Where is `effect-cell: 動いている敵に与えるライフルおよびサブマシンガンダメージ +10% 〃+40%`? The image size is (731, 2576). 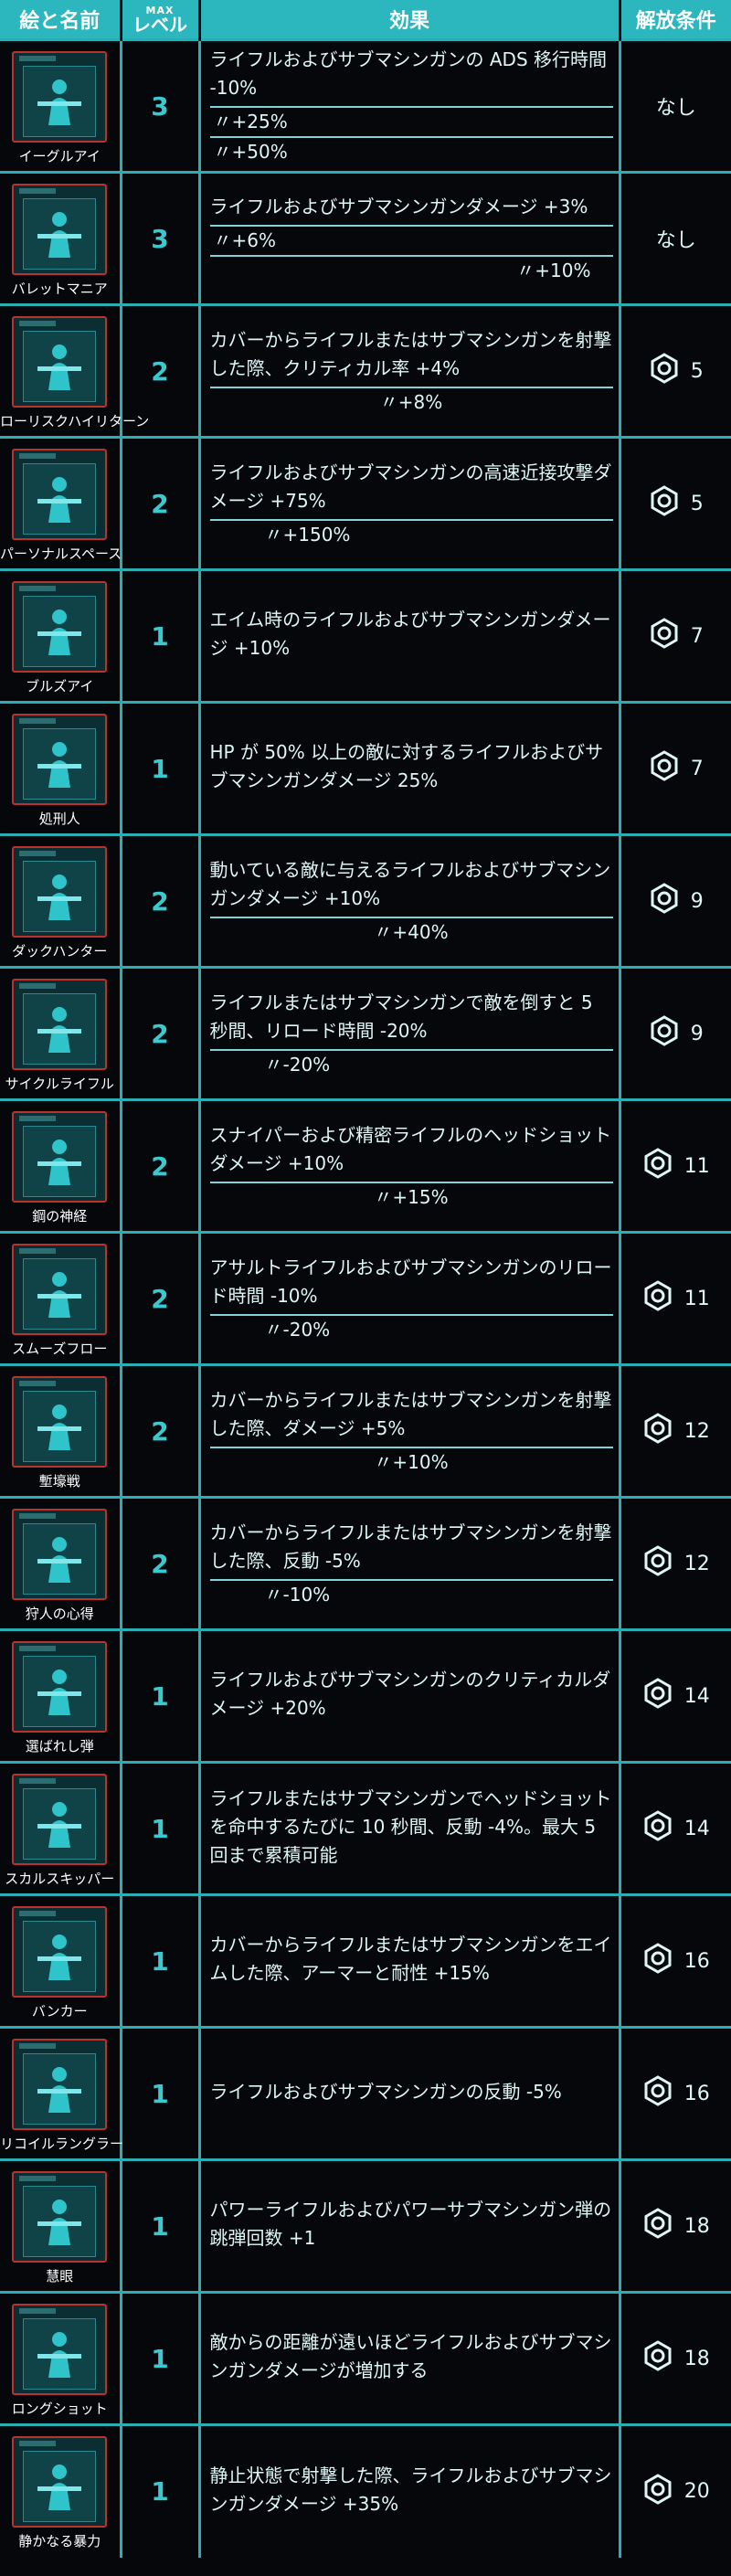
effect-cell: 動いている敵に与えるライフルおよびサブマシンガンダメージ +10% 〃+40% is located at coordinates (410, 900).